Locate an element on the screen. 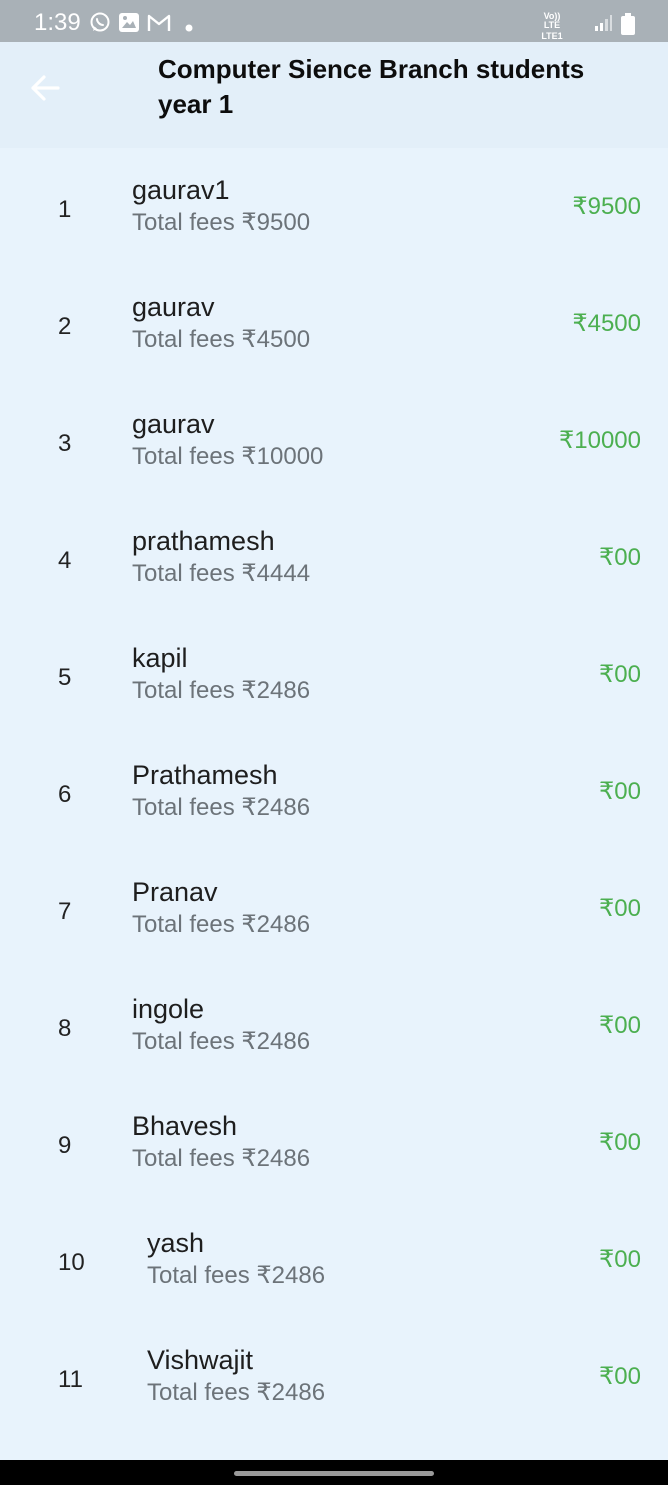  student-index: 7 is located at coordinates (65, 911).